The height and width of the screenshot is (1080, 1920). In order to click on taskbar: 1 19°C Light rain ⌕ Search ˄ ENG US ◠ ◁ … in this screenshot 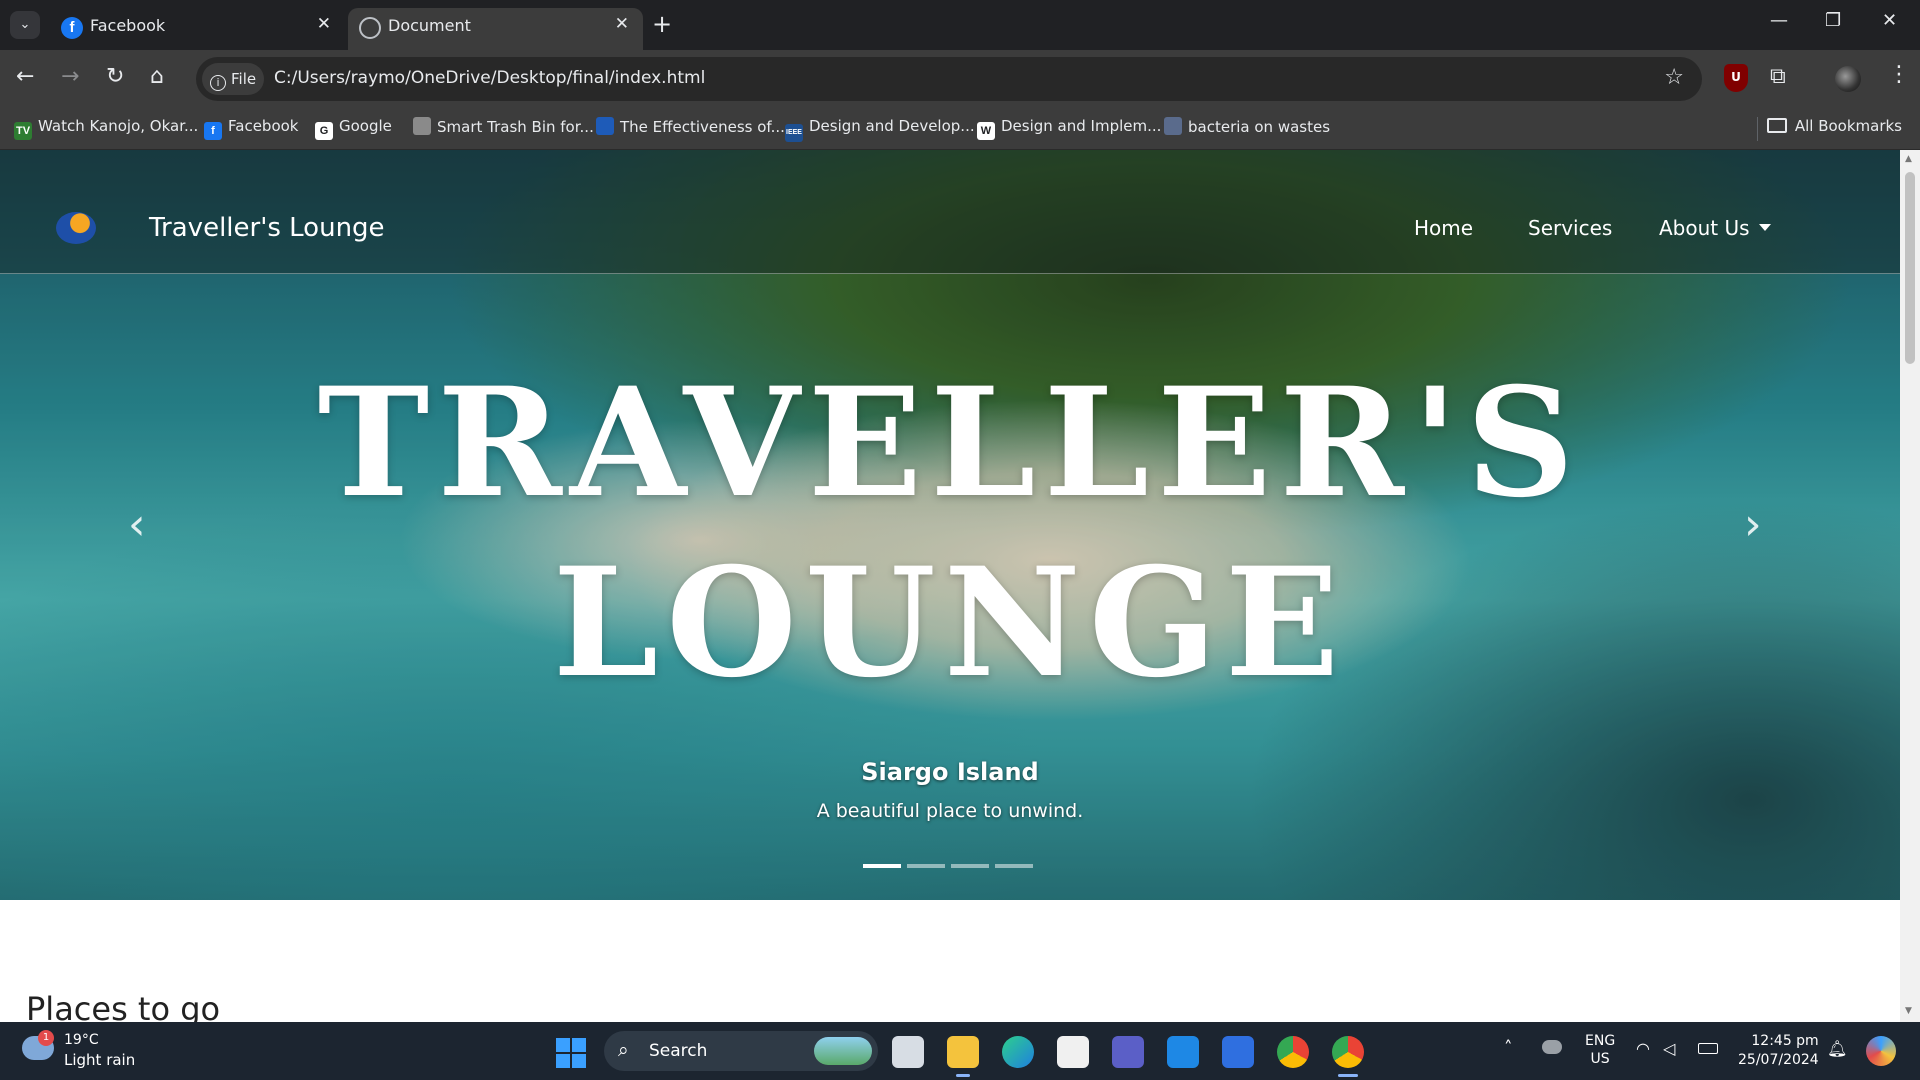, I will do `click(960, 1051)`.